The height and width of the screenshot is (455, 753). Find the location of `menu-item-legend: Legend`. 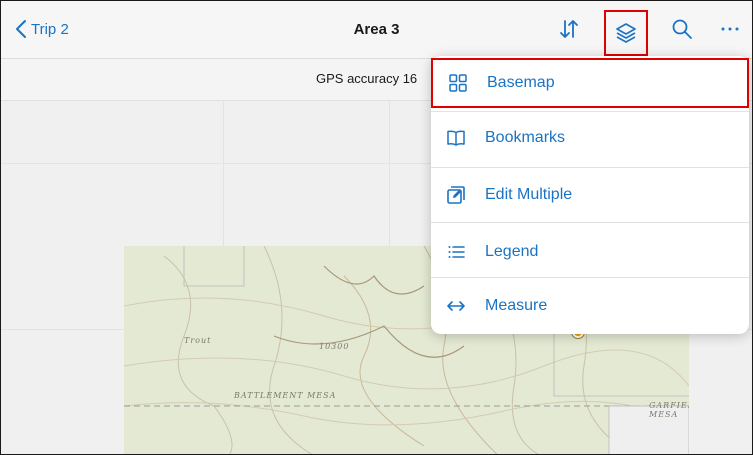

menu-item-legend: Legend is located at coordinates (590, 252).